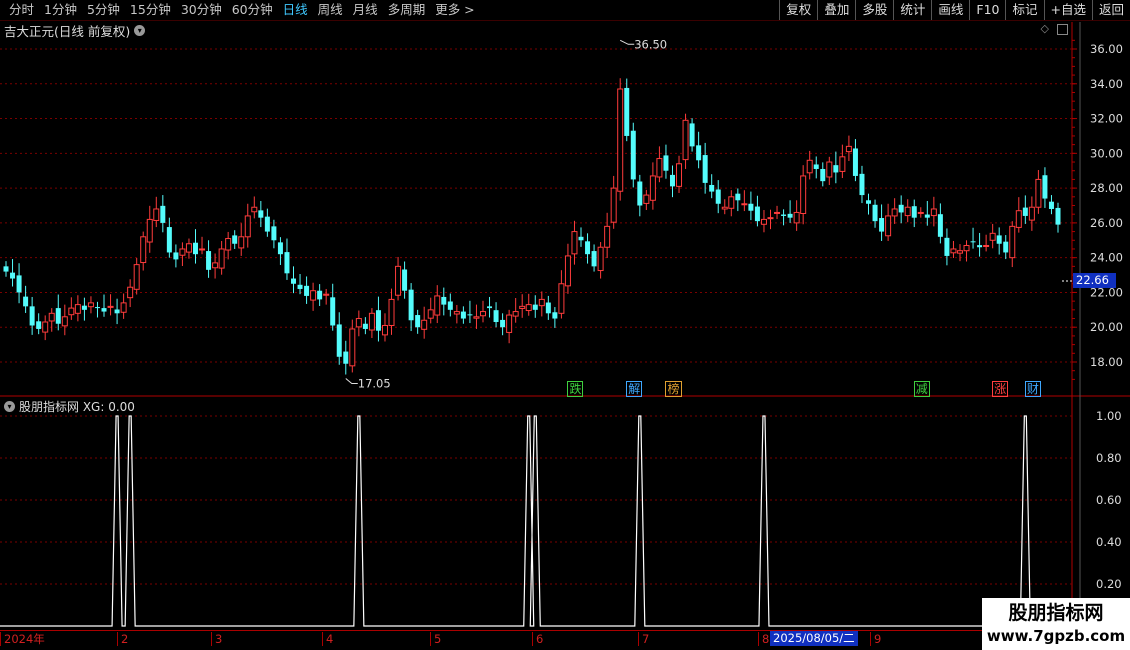 The image size is (1130, 650). Describe the element at coordinates (1109, 500) in the screenshot. I see `sub-y-tick-label: 0.60` at that location.